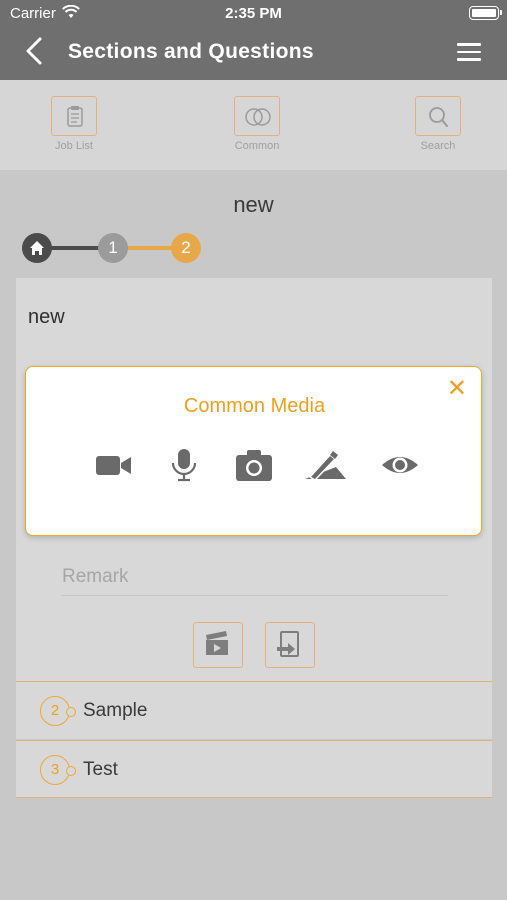  I want to click on eye-icon, so click(400, 465).